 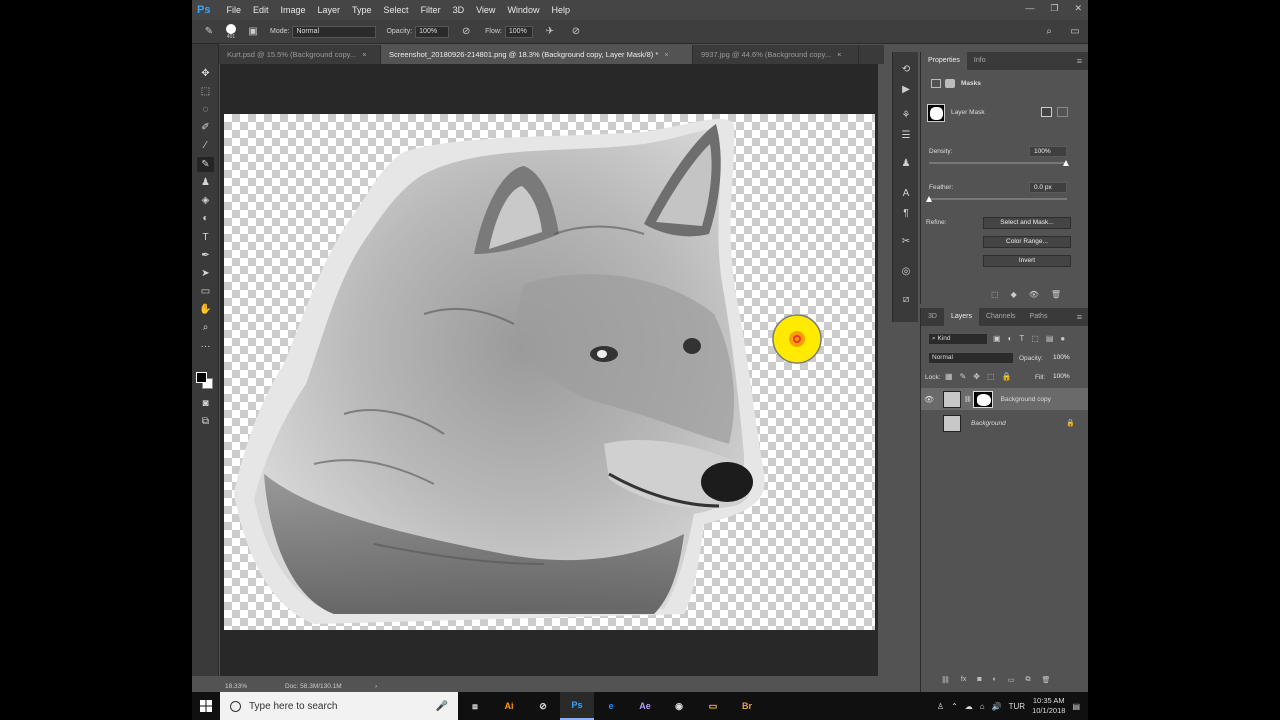 What do you see at coordinates (958, 339) in the screenshot?
I see `layer-filter-select: ⌕ Kind` at bounding box center [958, 339].